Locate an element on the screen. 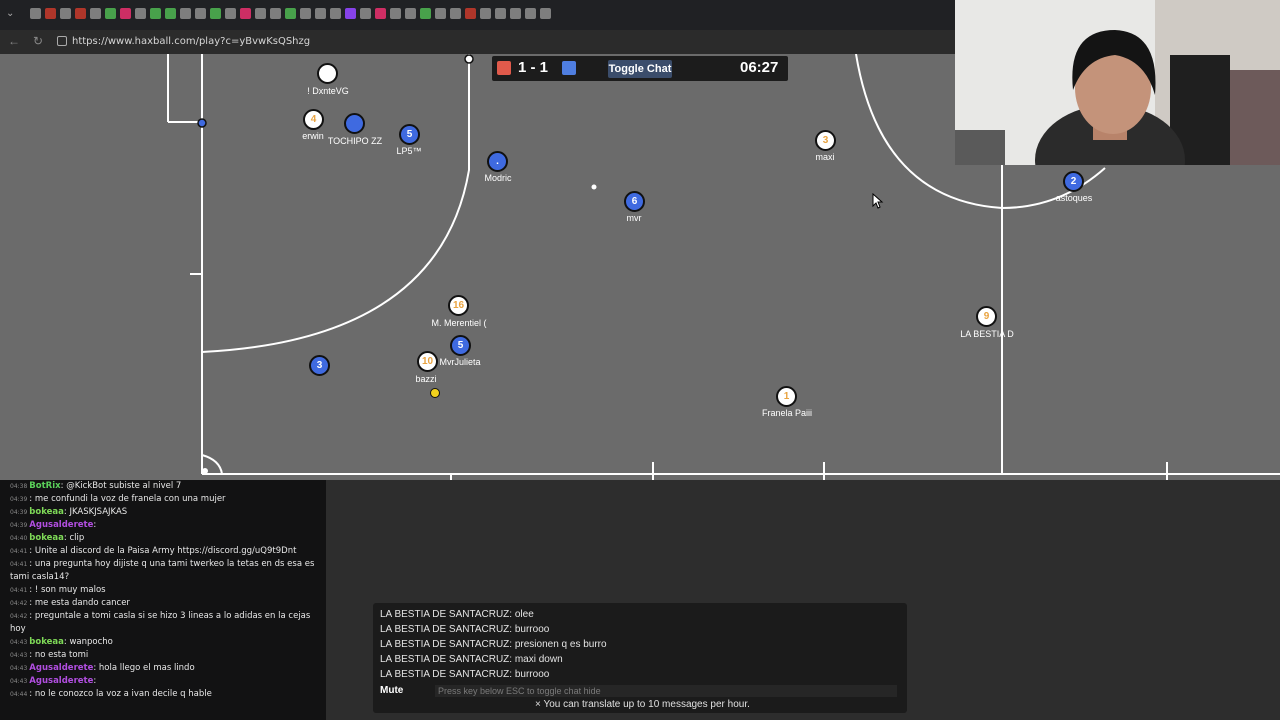  player-name: erwin is located at coordinates (313, 136).